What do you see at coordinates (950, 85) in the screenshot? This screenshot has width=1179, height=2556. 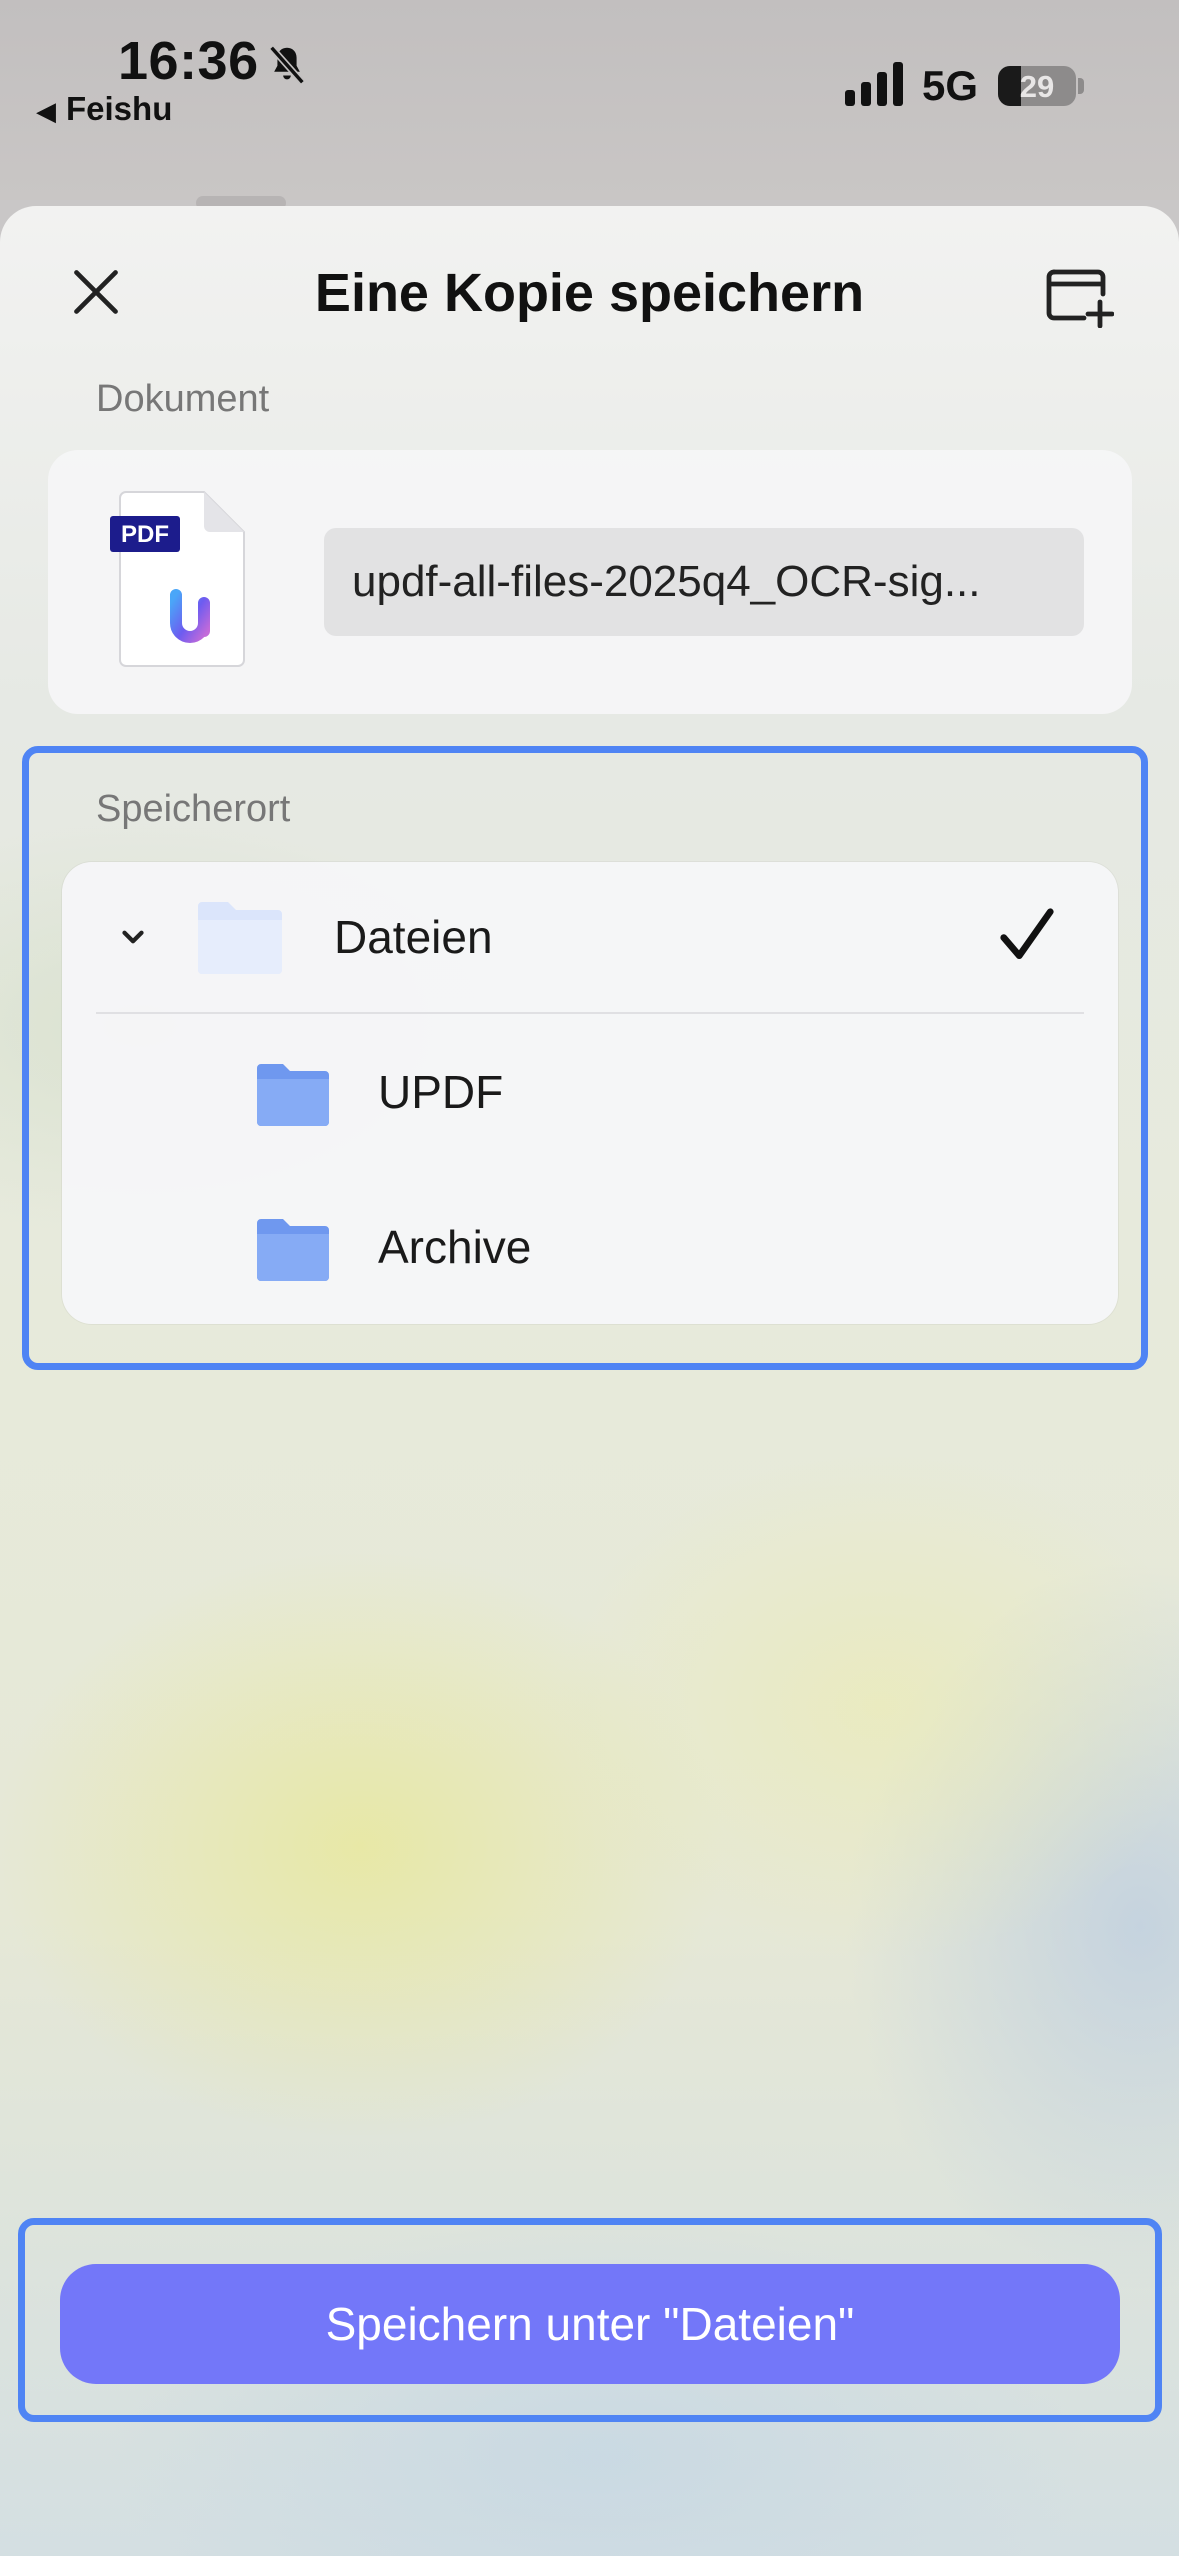 I see `network-type: 5G` at bounding box center [950, 85].